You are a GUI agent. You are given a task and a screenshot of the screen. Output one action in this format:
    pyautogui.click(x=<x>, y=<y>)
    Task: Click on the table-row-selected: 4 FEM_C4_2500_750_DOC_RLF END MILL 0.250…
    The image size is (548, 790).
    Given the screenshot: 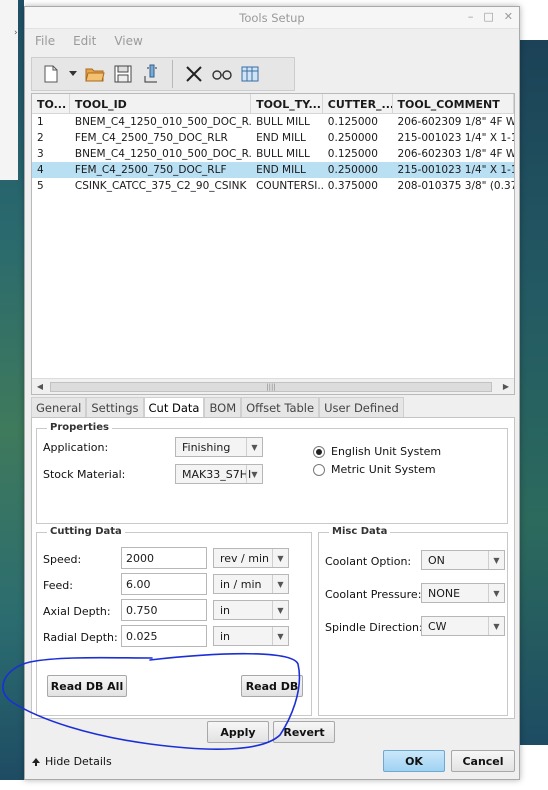 What is the action you would take?
    pyautogui.click(x=273, y=170)
    